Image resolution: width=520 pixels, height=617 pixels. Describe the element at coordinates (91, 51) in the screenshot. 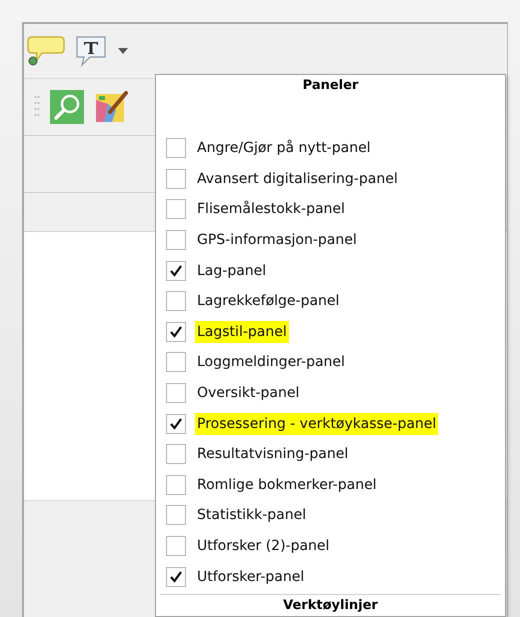

I see `text-annotation-icon` at that location.